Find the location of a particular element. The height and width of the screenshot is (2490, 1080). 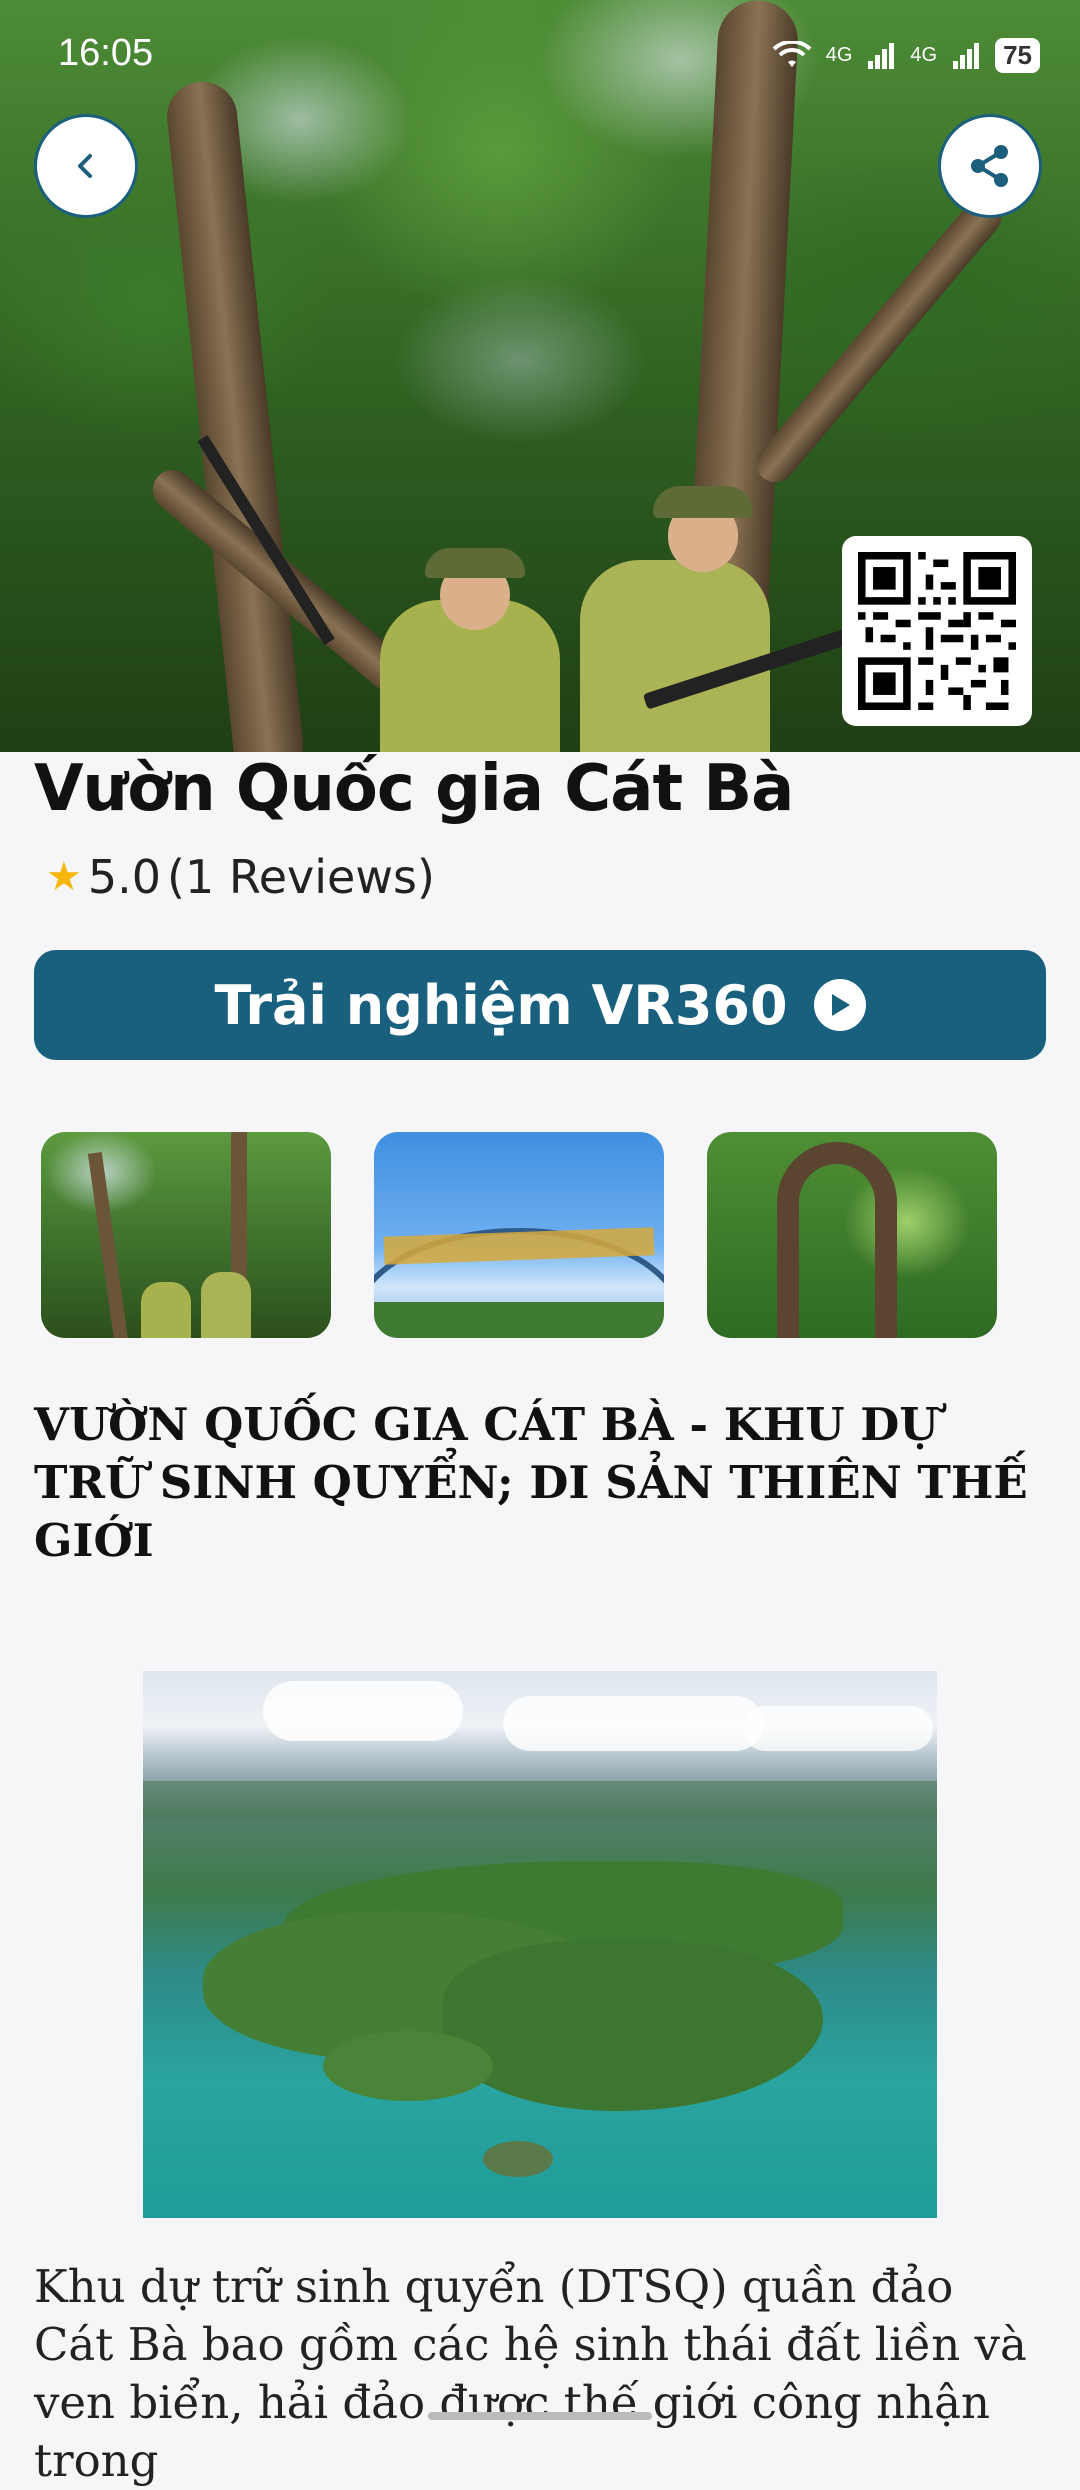

chevron-left-icon is located at coordinates (85, 166).